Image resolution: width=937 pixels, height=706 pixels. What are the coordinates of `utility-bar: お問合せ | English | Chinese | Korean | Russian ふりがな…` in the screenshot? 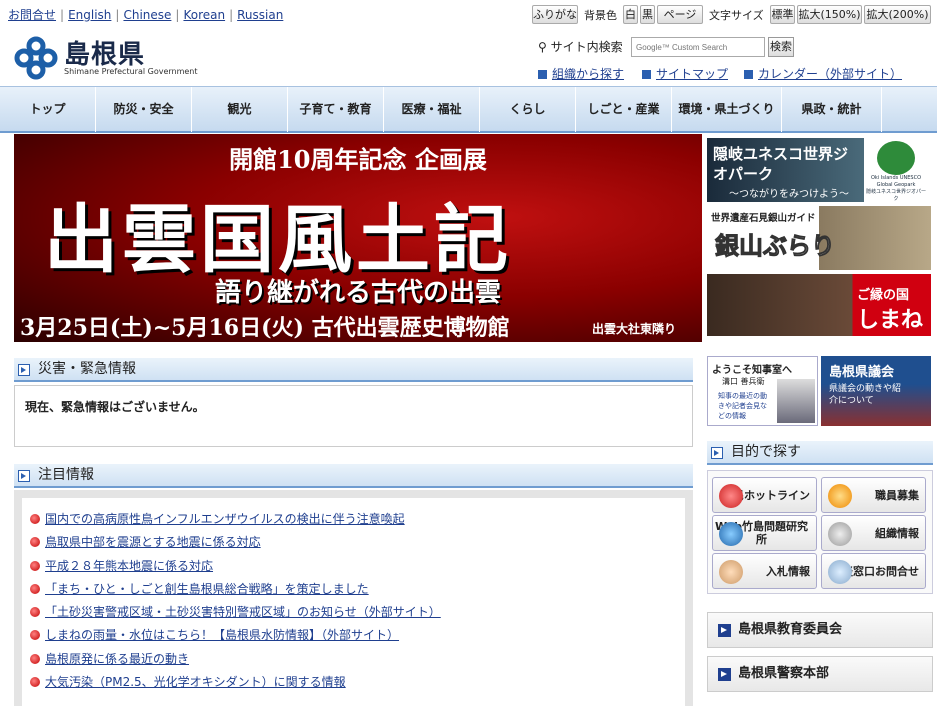 It's located at (468, 14).